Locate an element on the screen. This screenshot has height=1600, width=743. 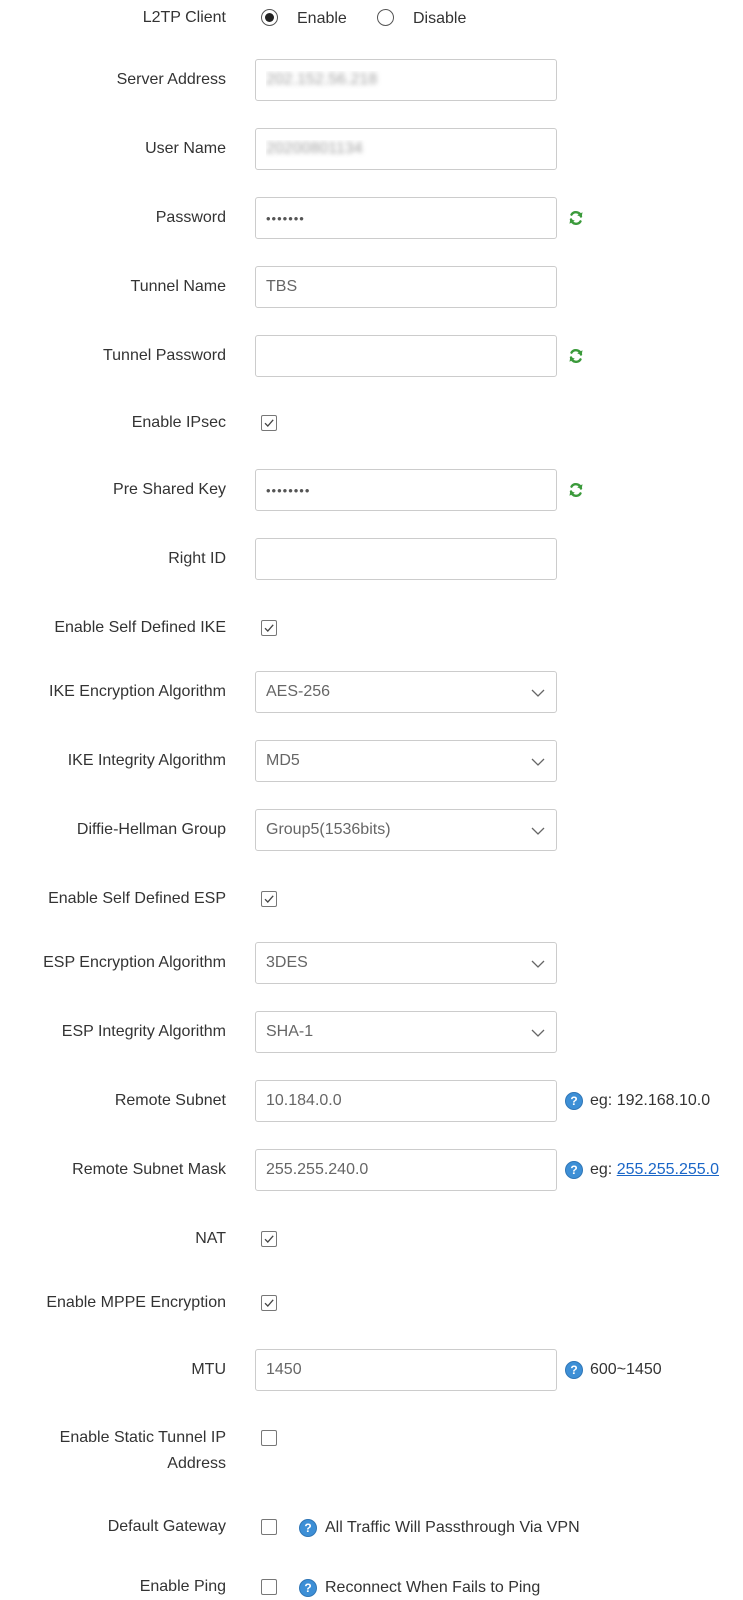
dh-group-label: Diffie-Hellman Group is located at coordinates (151, 829).